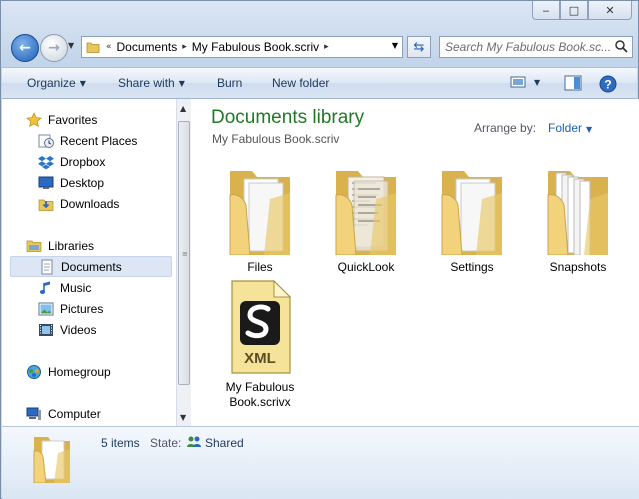 This screenshot has height=499, width=639. What do you see at coordinates (146, 83) in the screenshot?
I see `share-with-label: Share with` at bounding box center [146, 83].